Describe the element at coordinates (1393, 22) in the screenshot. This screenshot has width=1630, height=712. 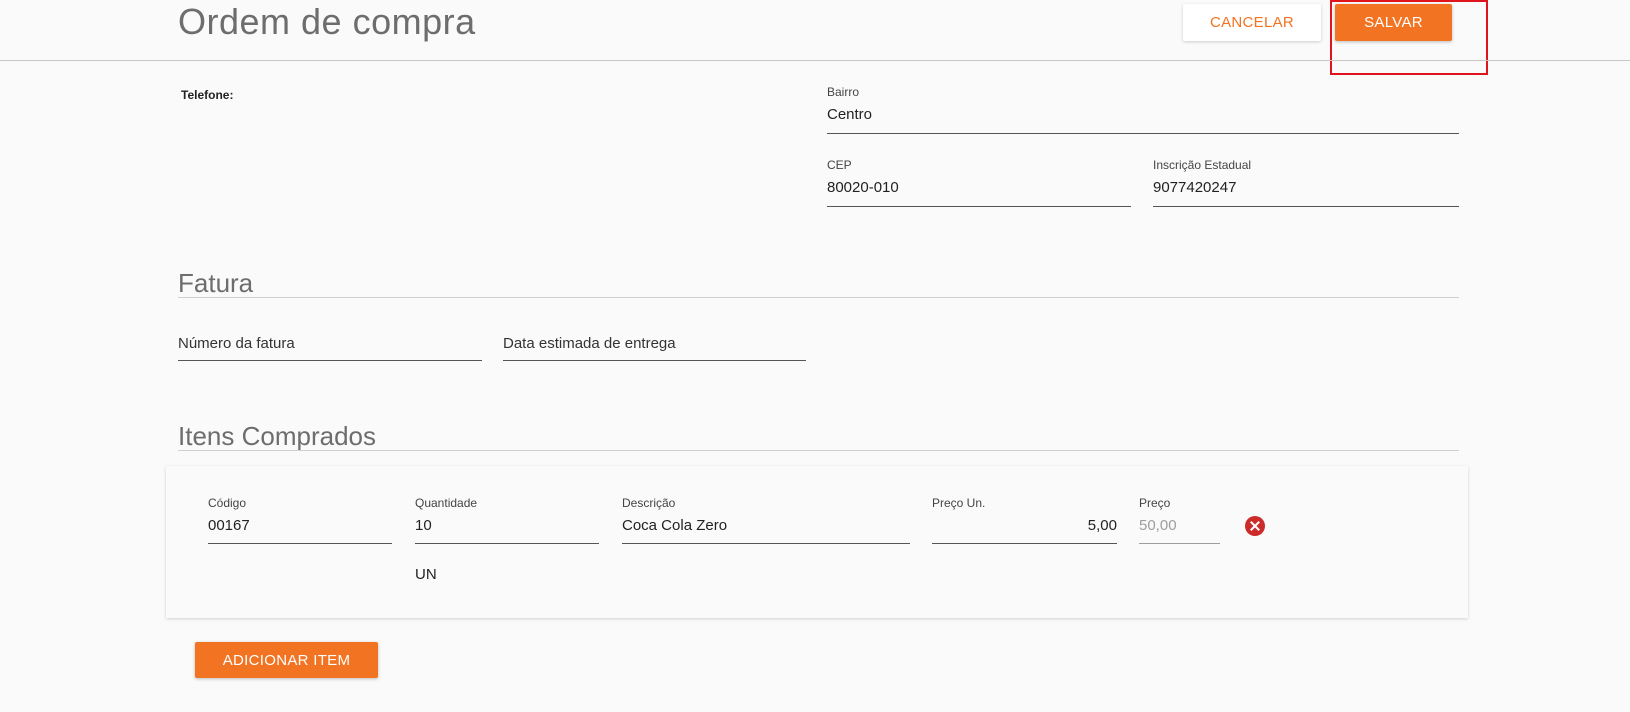
I see `save-button: SALVAR` at that location.